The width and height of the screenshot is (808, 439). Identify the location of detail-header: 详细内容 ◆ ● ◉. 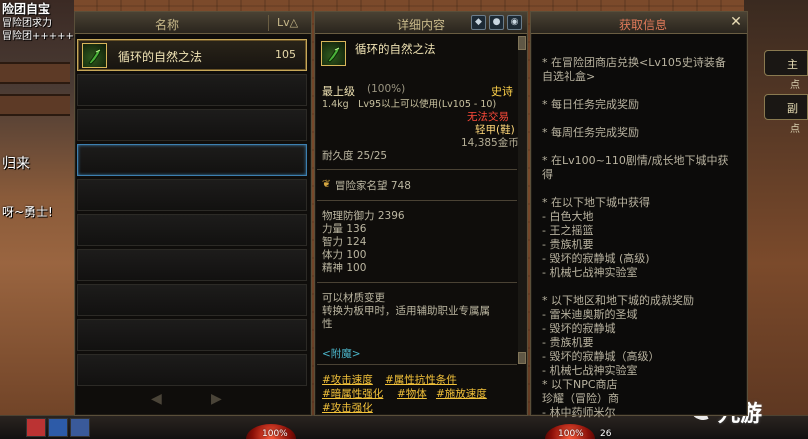
(421, 23).